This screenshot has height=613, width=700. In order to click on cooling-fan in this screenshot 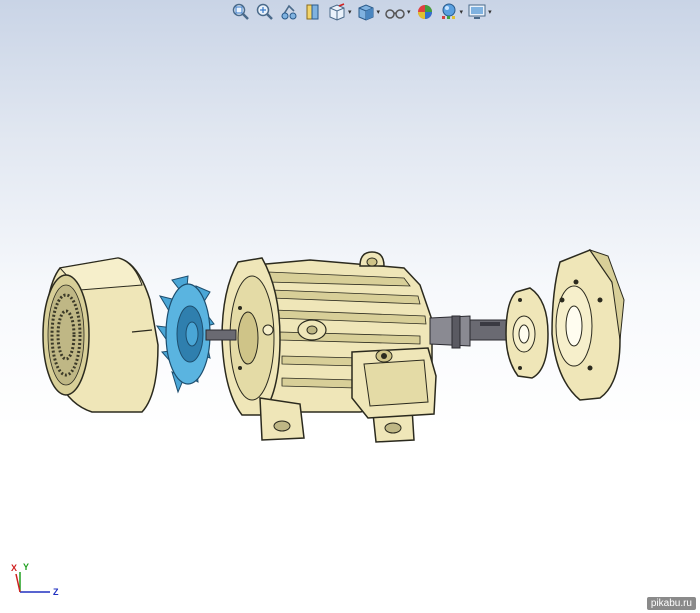, I will do `click(185, 334)`.